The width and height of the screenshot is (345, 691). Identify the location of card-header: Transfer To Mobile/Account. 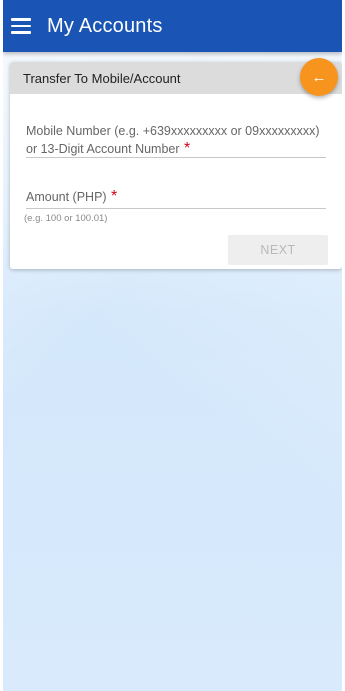
(176, 78).